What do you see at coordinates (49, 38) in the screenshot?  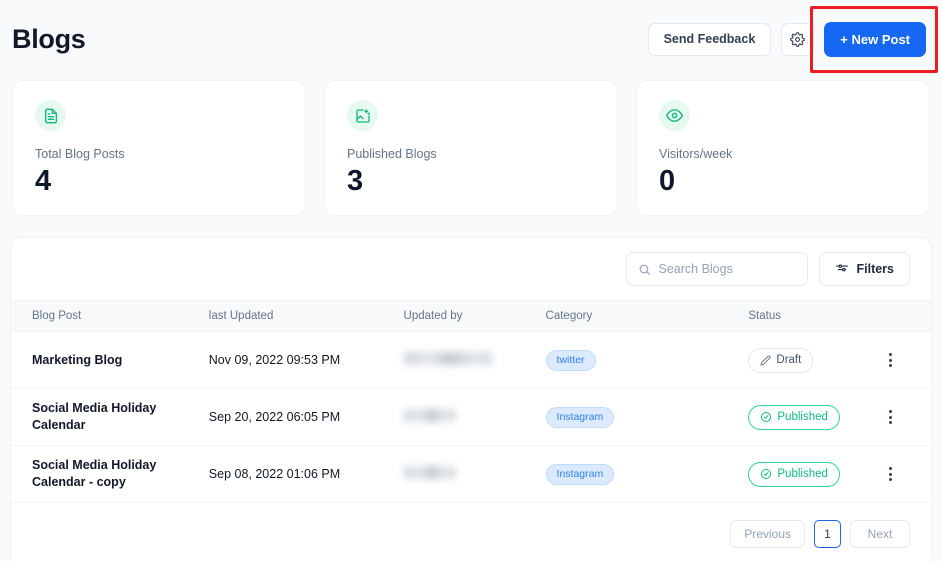 I see `page-title: Blogs` at bounding box center [49, 38].